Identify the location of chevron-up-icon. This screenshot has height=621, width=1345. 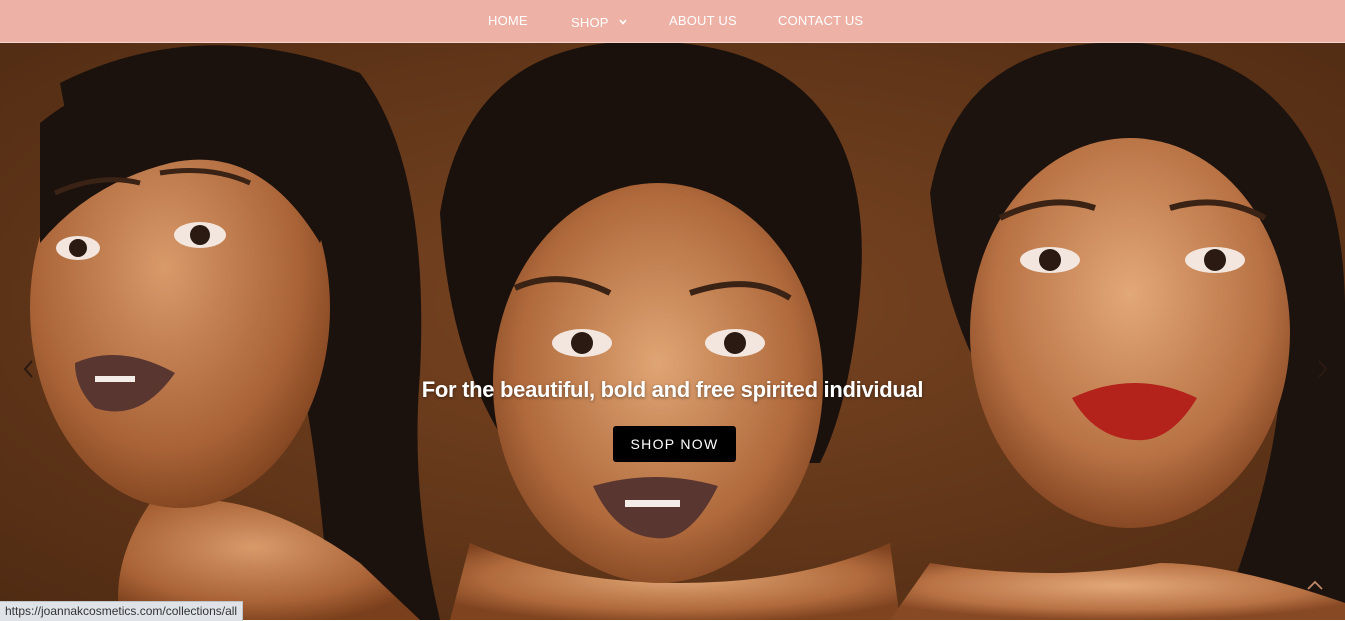
(1315, 585).